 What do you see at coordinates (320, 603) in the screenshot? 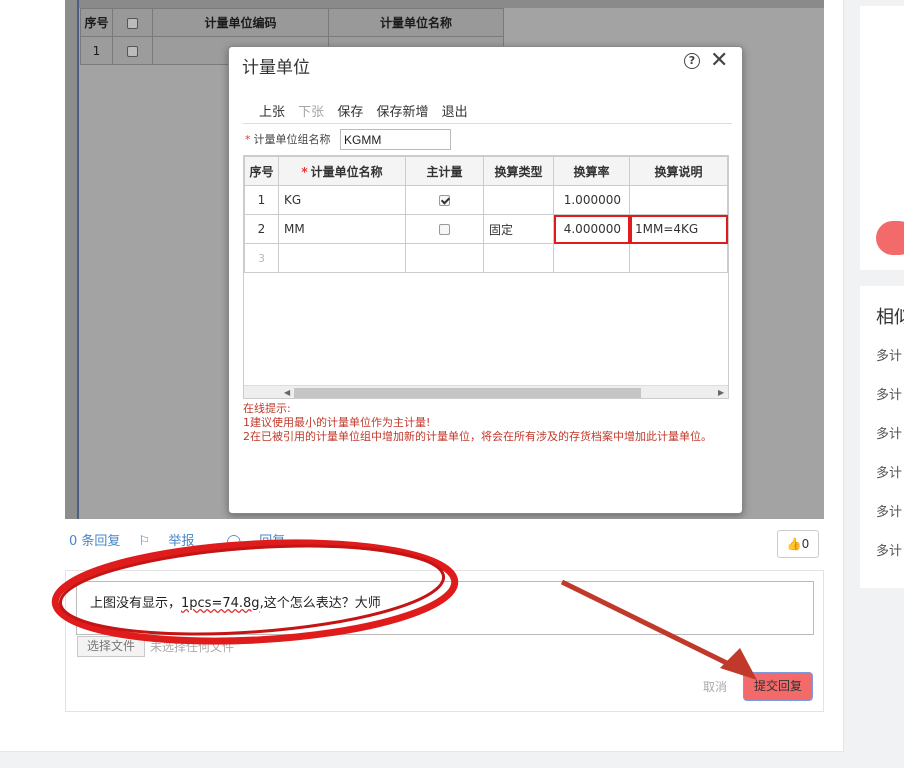
I see `reply-text-part: ,这个怎么表达？大师` at bounding box center [320, 603].